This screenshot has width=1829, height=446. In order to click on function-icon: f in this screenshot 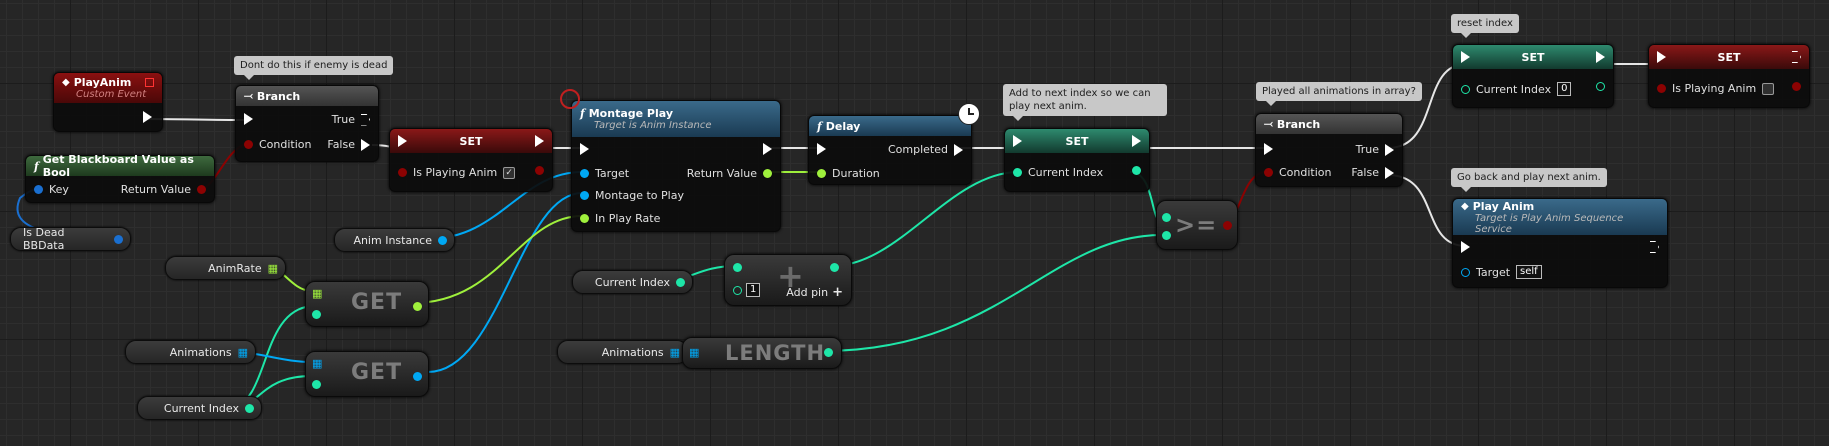, I will do `click(36, 166)`.